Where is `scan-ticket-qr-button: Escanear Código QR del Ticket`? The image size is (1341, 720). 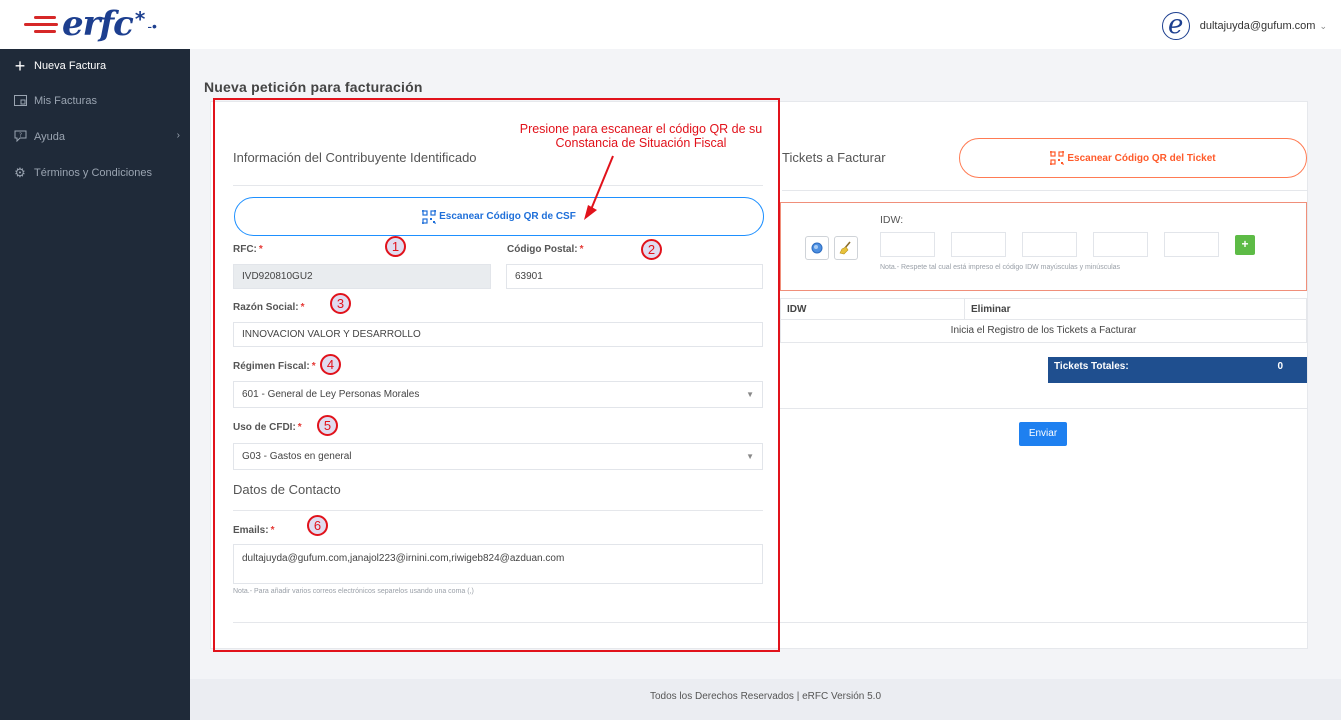 scan-ticket-qr-button: Escanear Código QR del Ticket is located at coordinates (1133, 158).